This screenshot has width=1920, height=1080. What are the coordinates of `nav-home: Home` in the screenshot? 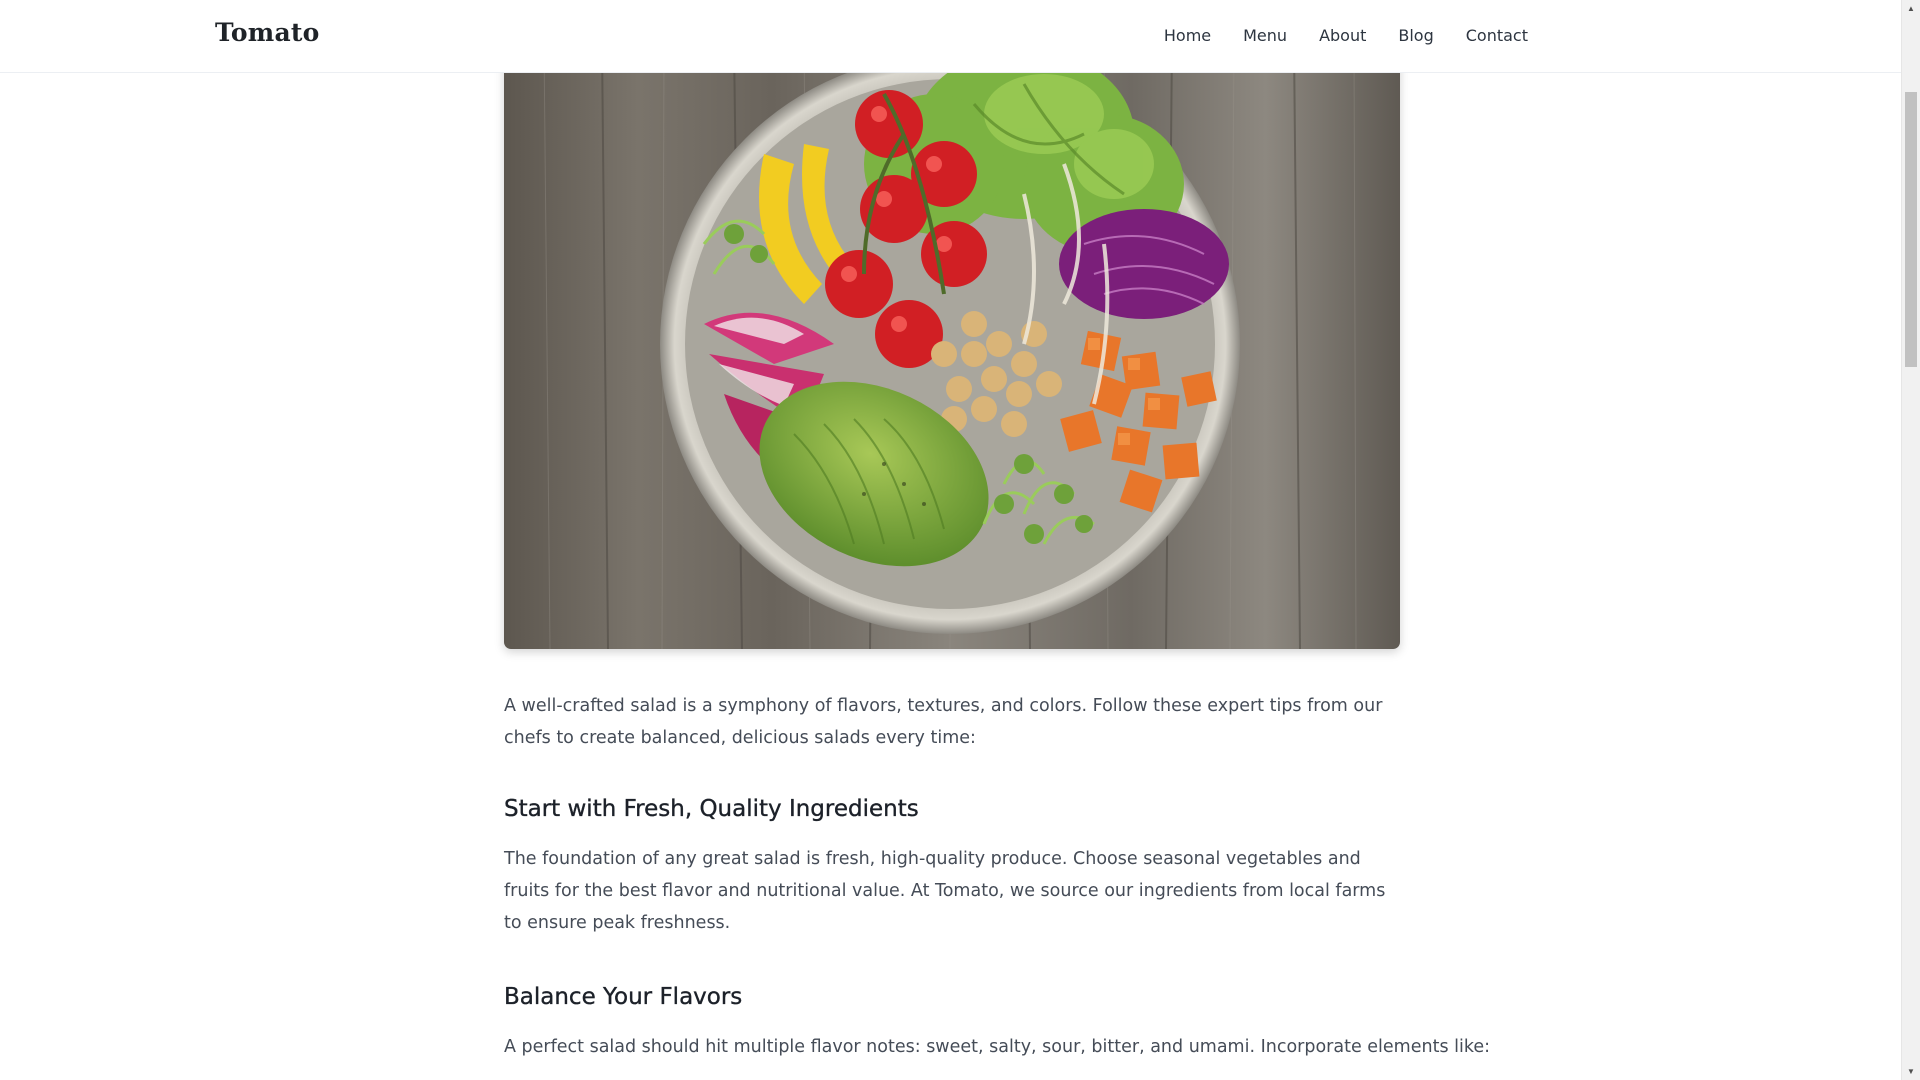 It's located at (1187, 35).